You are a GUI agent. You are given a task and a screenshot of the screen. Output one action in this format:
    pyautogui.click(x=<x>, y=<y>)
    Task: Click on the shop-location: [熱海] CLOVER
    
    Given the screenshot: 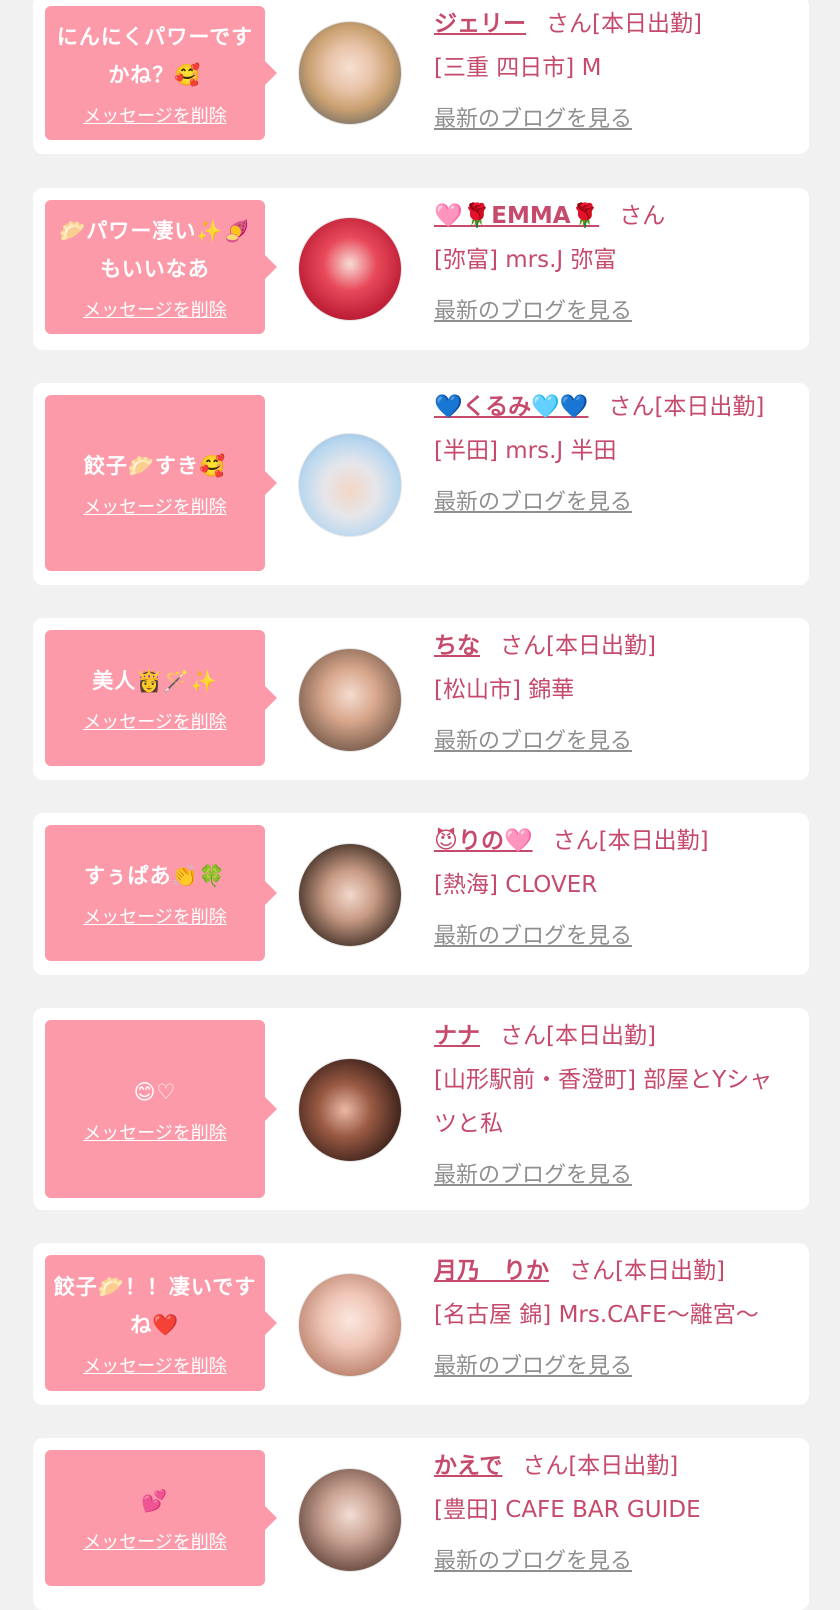 What is the action you would take?
    pyautogui.click(x=516, y=885)
    